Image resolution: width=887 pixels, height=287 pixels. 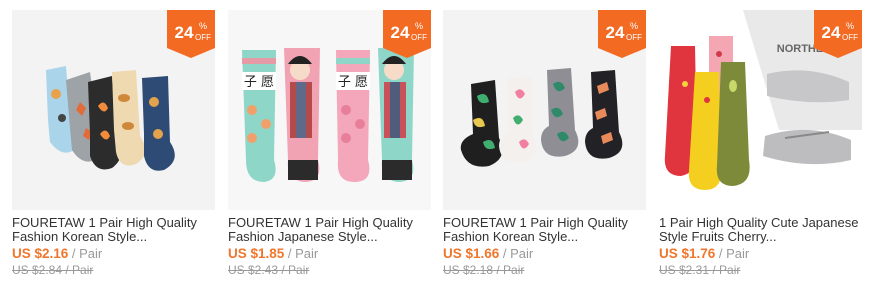 I want to click on sock-mint, so click(x=259, y=116).